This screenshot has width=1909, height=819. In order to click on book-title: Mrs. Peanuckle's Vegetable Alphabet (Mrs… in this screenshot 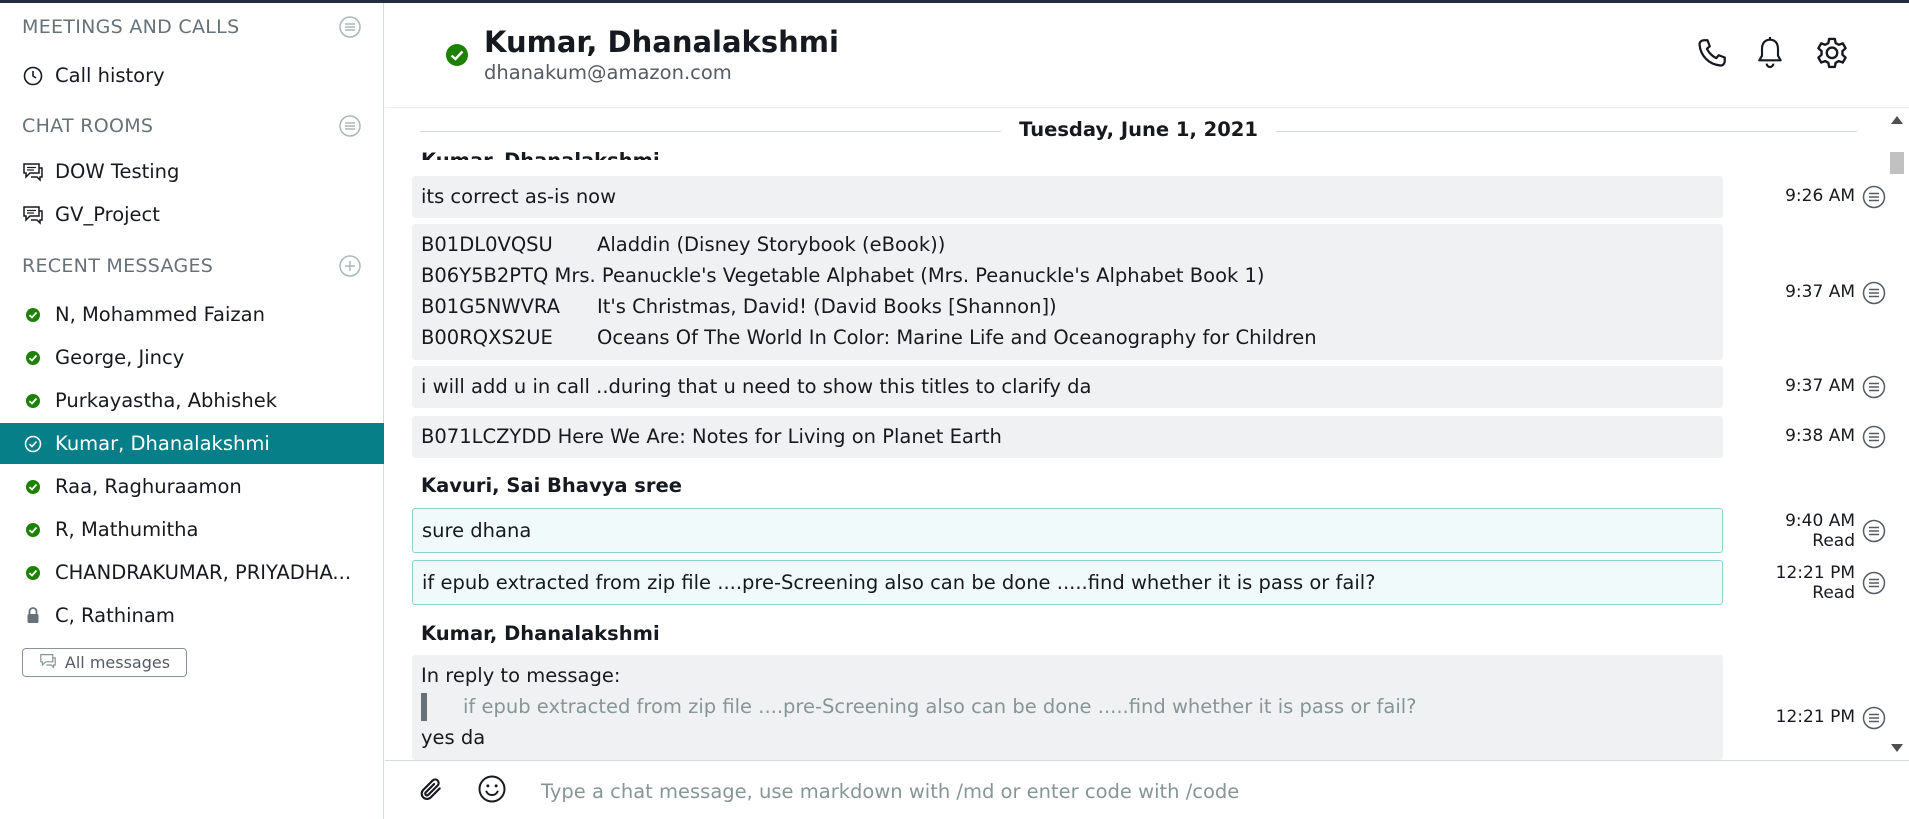, I will do `click(909, 275)`.